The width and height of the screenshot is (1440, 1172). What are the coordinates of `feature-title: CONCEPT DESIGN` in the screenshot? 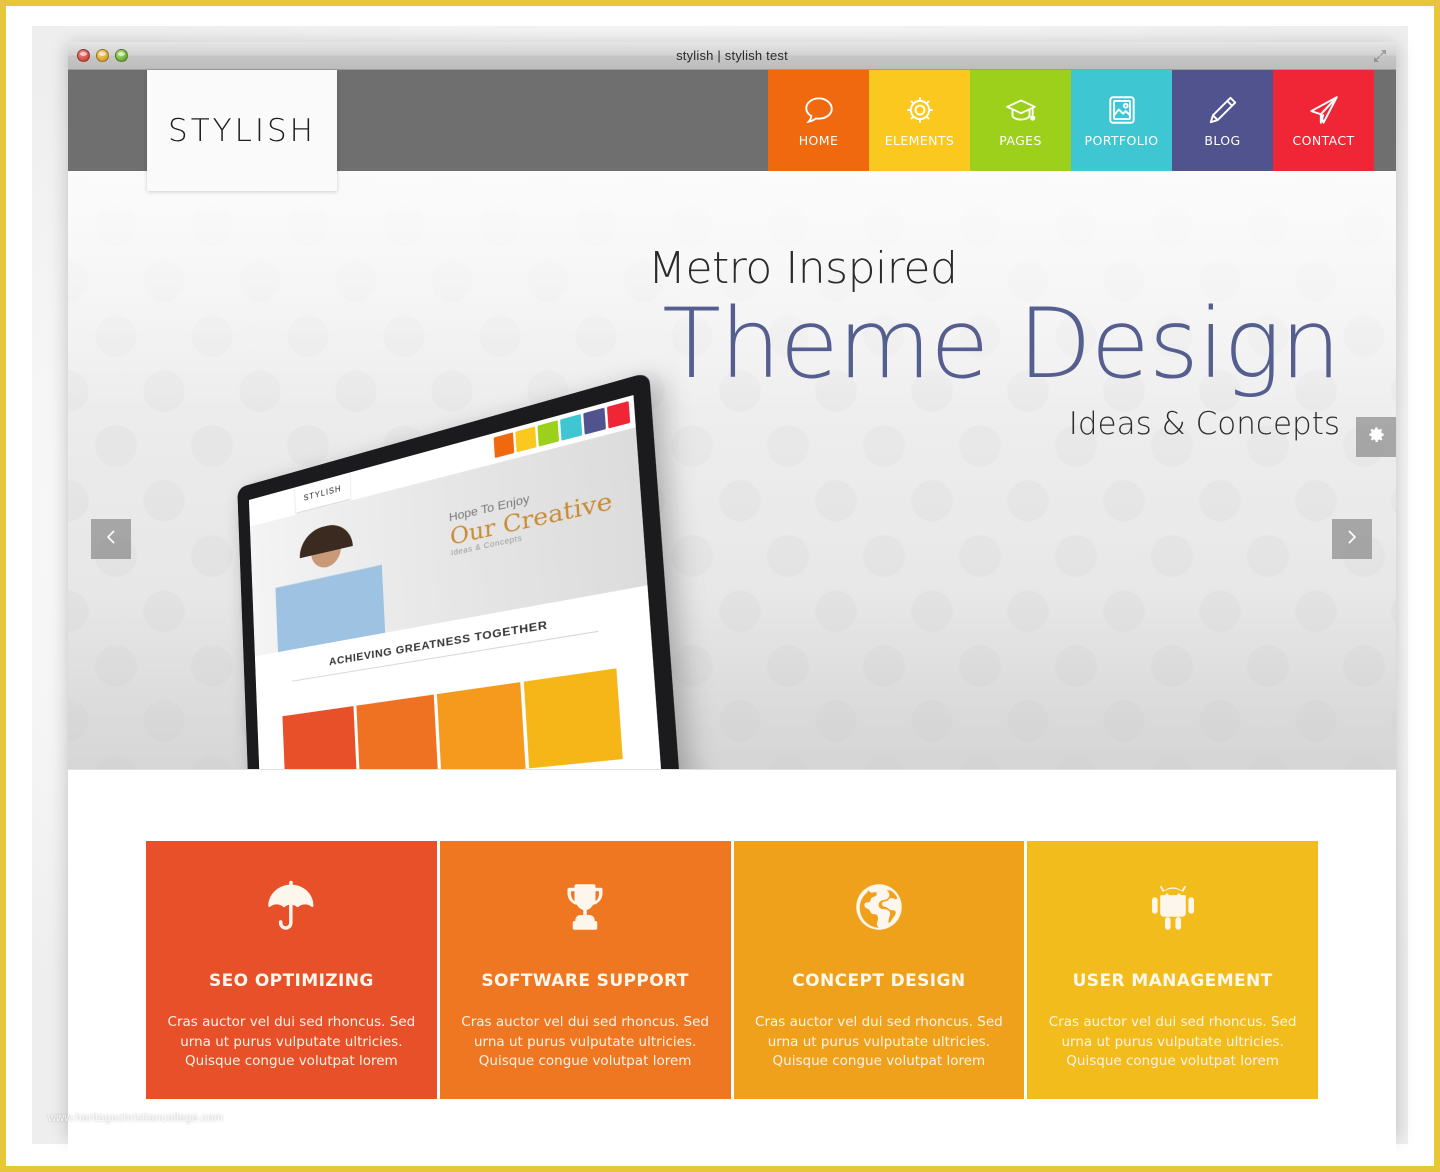 It's located at (879, 981).